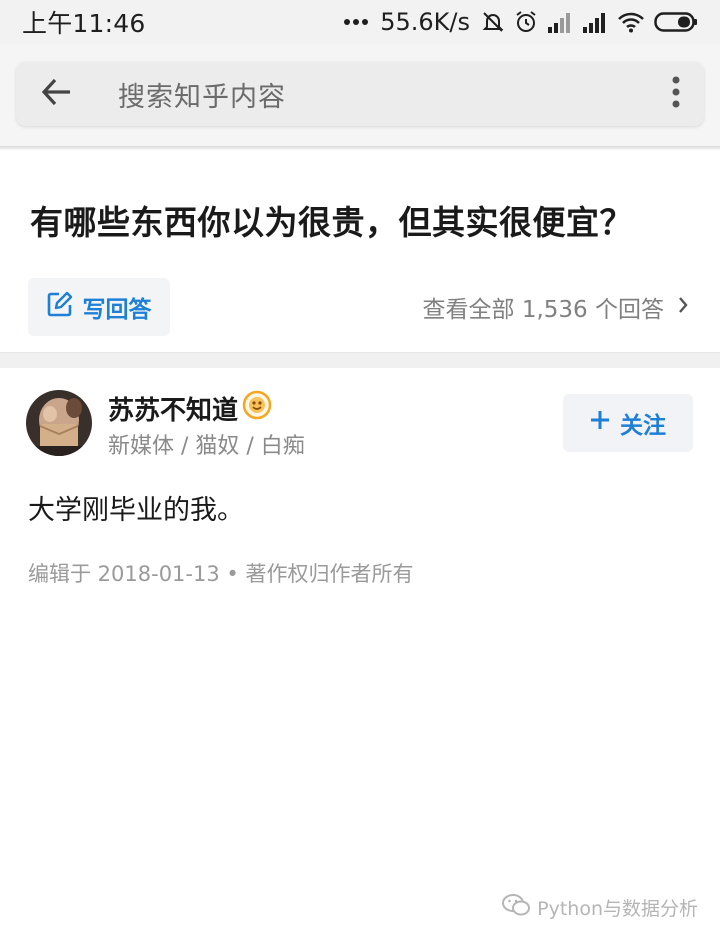  I want to click on write-answer-button: 写回答, so click(99, 307).